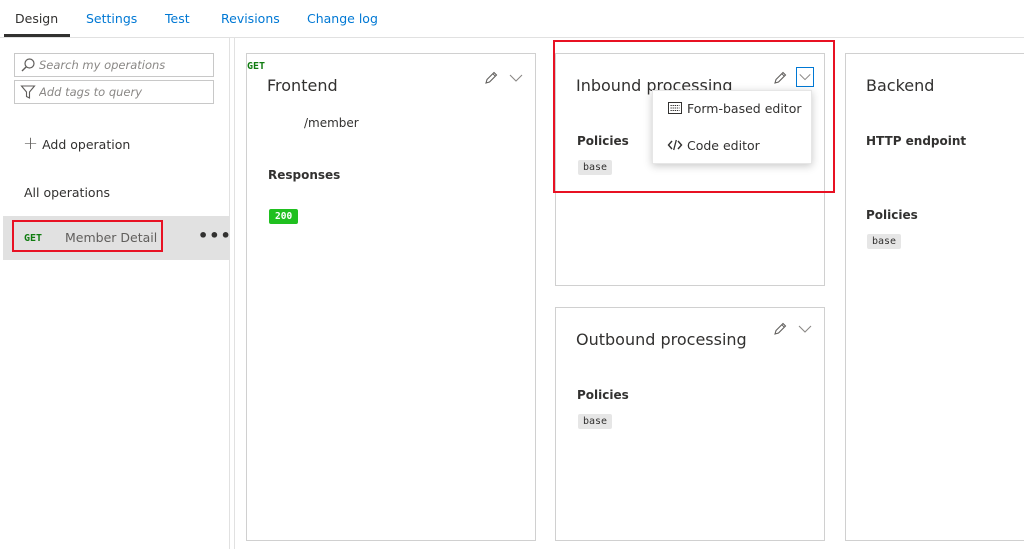  What do you see at coordinates (732, 127) in the screenshot?
I see `editor-dropdown-menu: Form-based editor Code editor` at bounding box center [732, 127].